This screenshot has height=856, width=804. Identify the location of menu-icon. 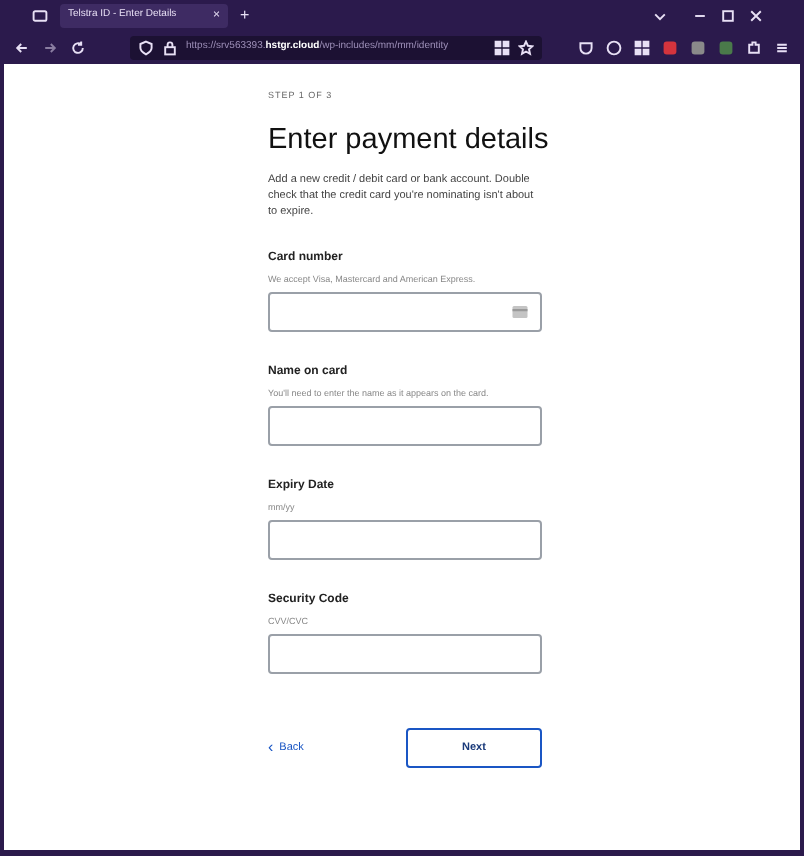
(782, 47).